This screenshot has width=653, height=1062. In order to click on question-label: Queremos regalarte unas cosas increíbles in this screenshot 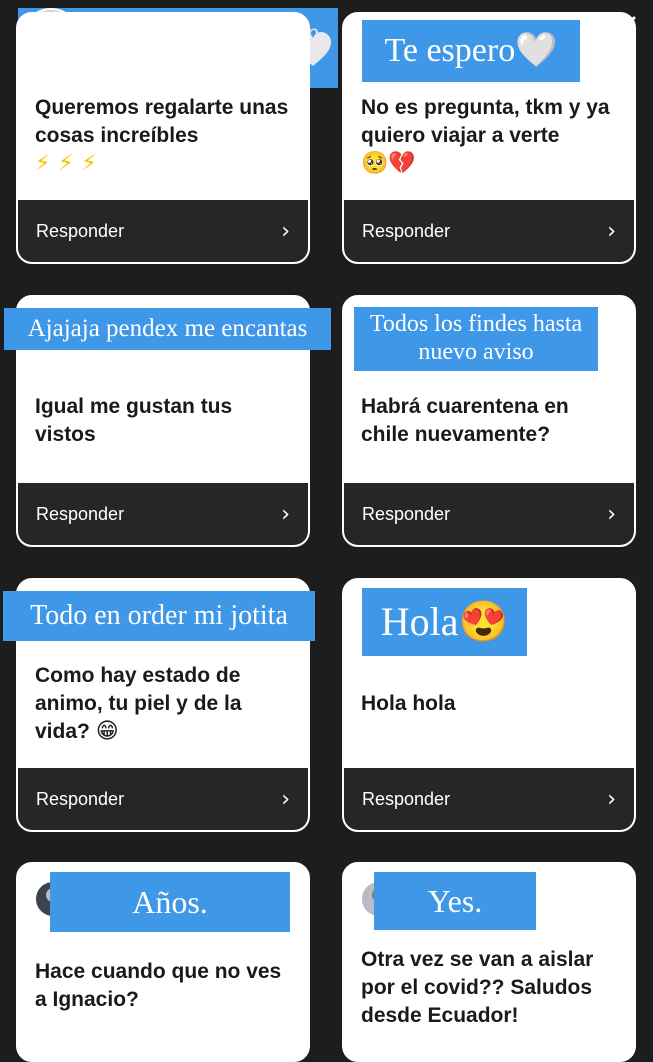, I will do `click(162, 121)`.